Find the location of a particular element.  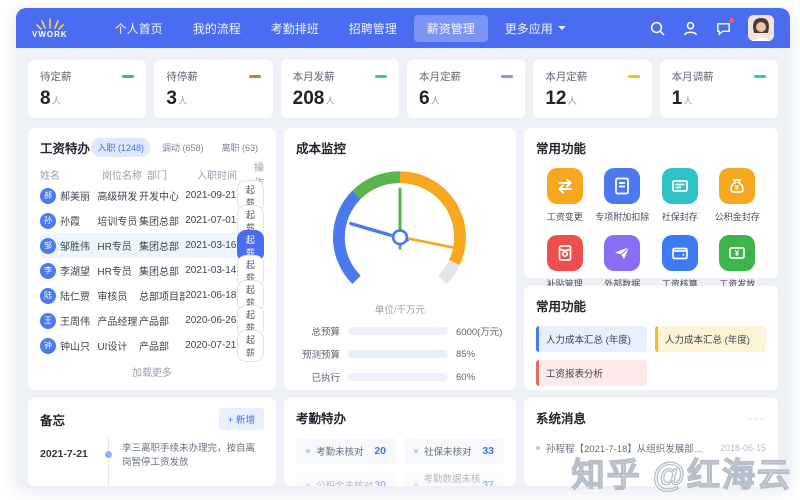

search-icon is located at coordinates (657, 28).